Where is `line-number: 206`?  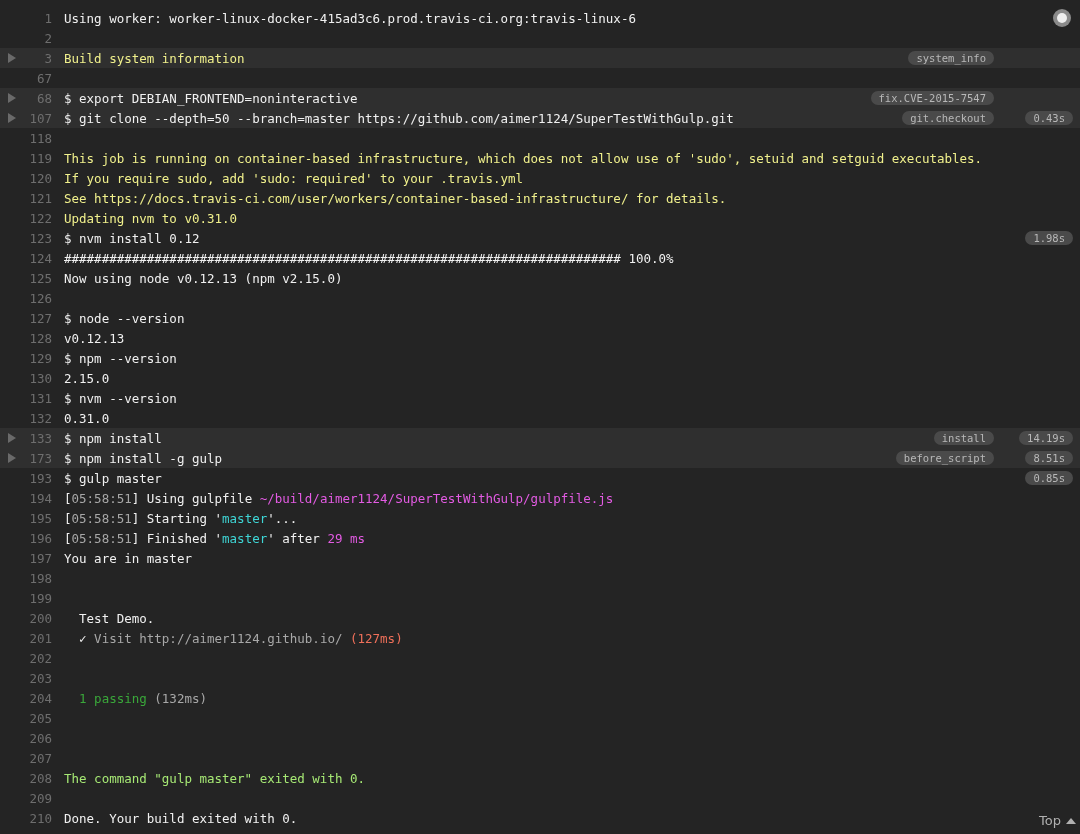
line-number: 206 is located at coordinates (40, 738).